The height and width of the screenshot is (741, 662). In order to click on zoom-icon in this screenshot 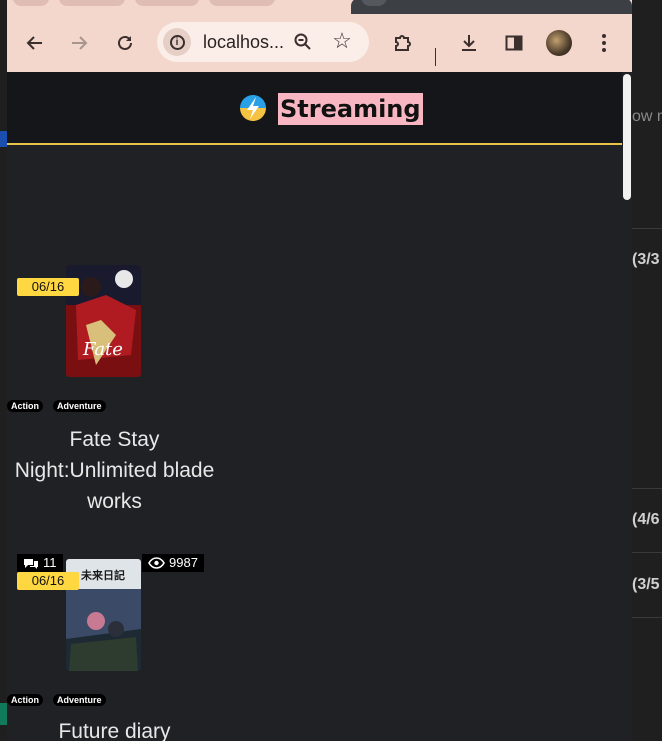, I will do `click(303, 42)`.